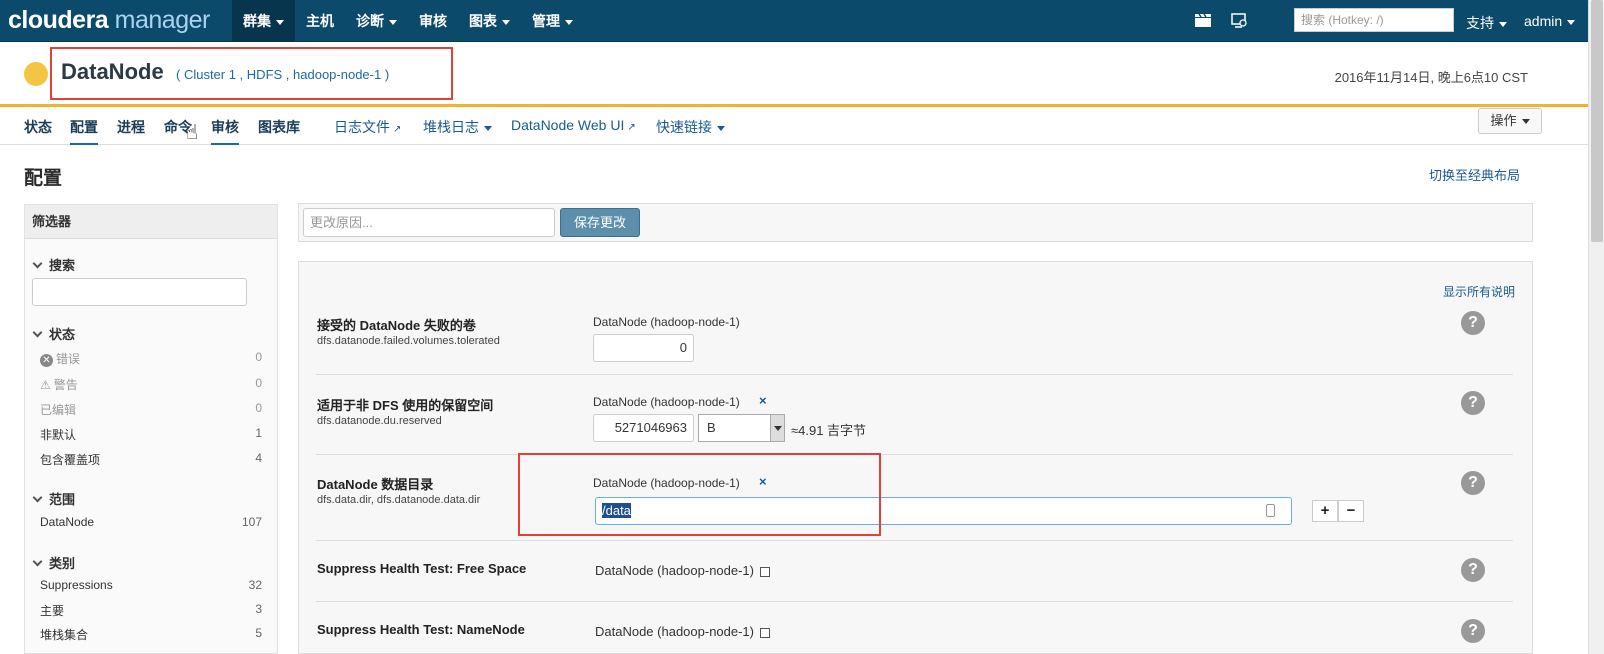 The height and width of the screenshot is (654, 1604). What do you see at coordinates (139, 292) in the screenshot?
I see `filter-search-input` at bounding box center [139, 292].